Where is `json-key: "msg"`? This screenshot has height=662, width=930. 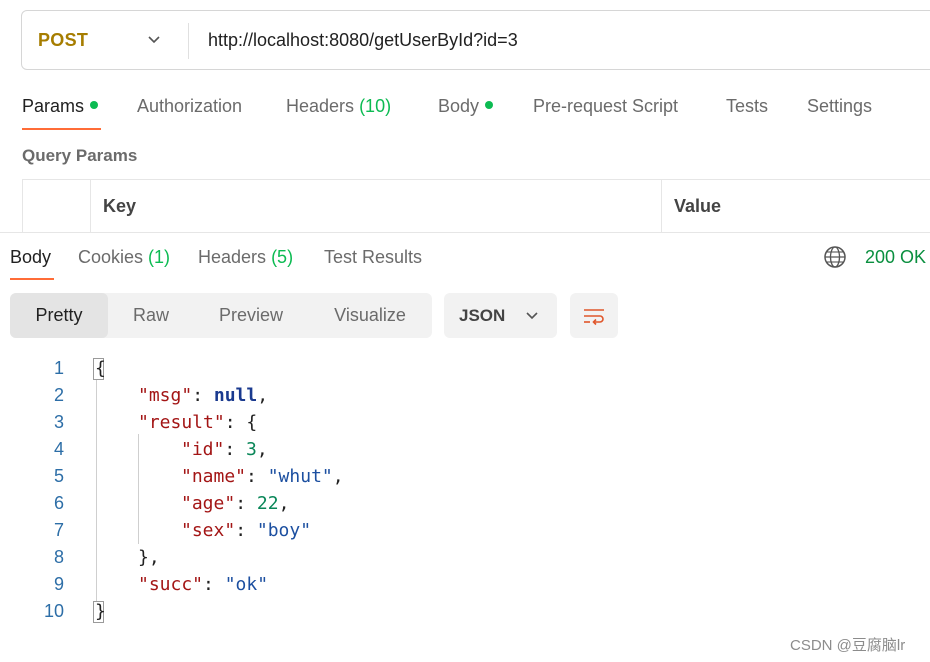 json-key: "msg" is located at coordinates (165, 395).